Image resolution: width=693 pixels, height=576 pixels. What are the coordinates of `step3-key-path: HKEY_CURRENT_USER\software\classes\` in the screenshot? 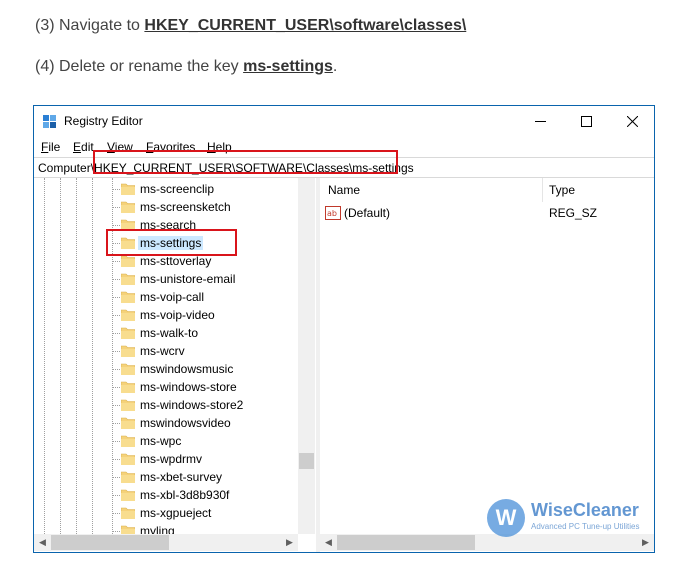 It's located at (305, 25).